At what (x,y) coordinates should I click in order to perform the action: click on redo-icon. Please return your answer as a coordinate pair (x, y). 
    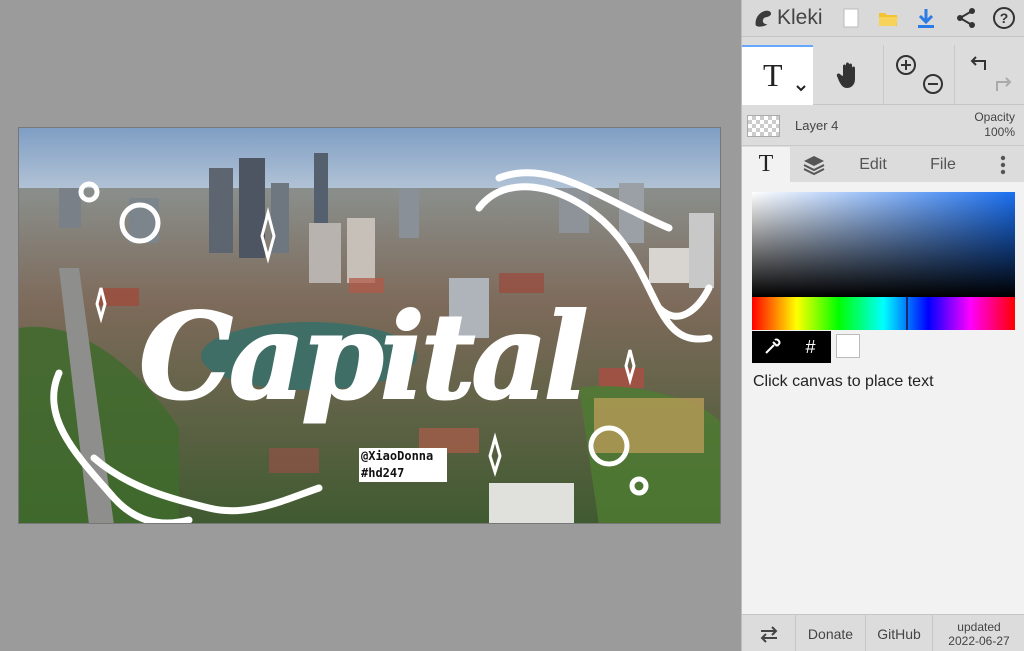
    Looking at the image, I should click on (1004, 85).